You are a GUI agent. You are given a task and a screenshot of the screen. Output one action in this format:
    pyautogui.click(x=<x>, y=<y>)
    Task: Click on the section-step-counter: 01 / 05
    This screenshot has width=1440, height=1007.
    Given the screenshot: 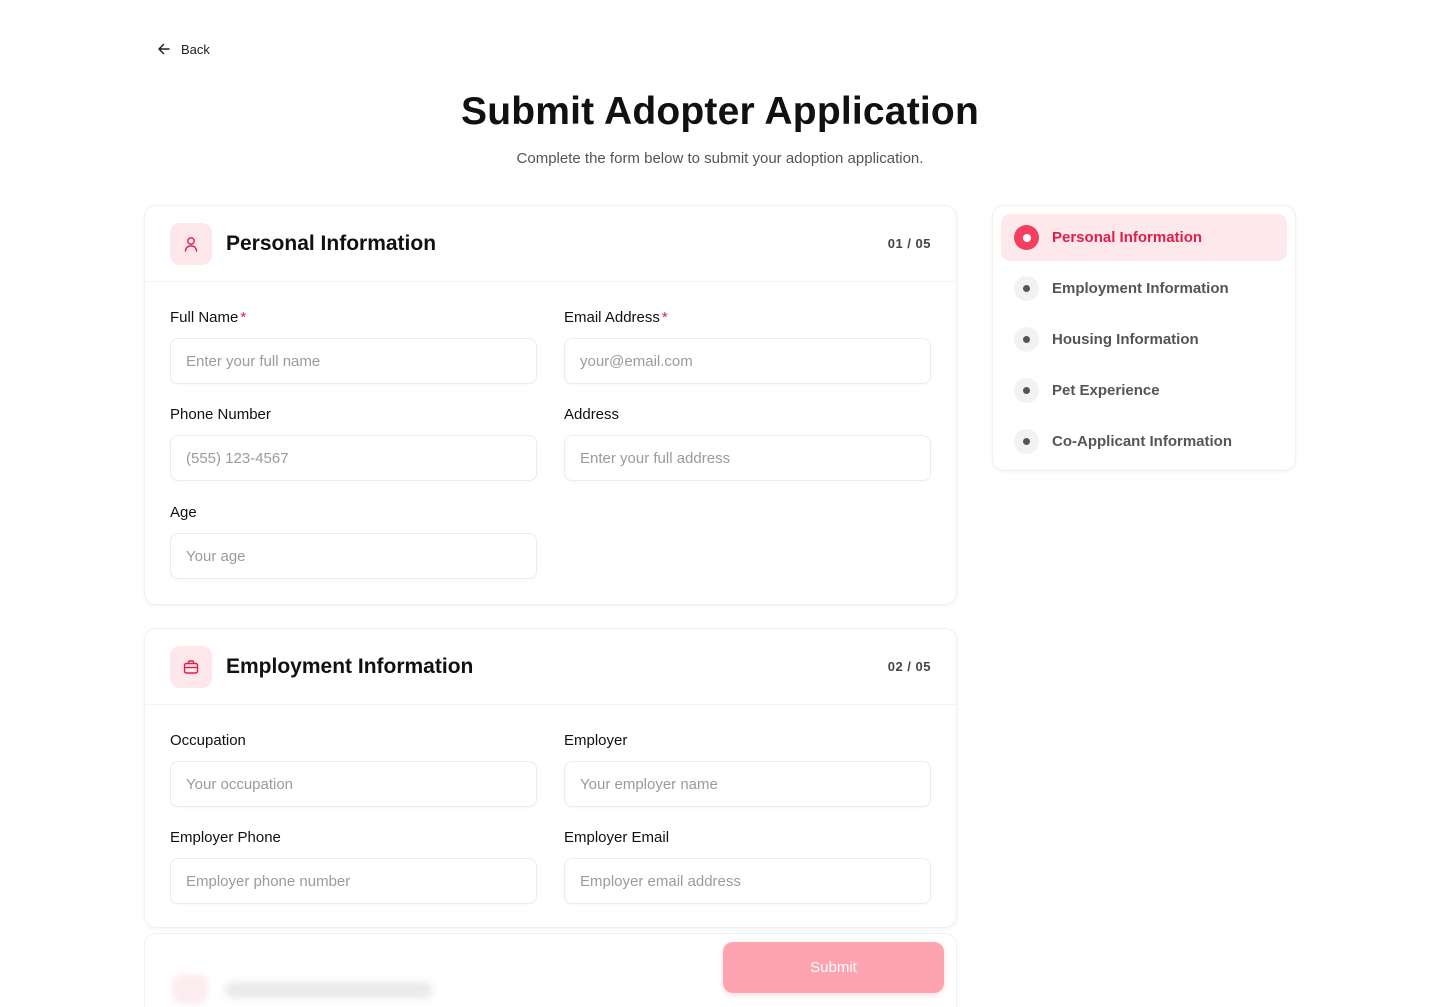 What is the action you would take?
    pyautogui.click(x=909, y=243)
    